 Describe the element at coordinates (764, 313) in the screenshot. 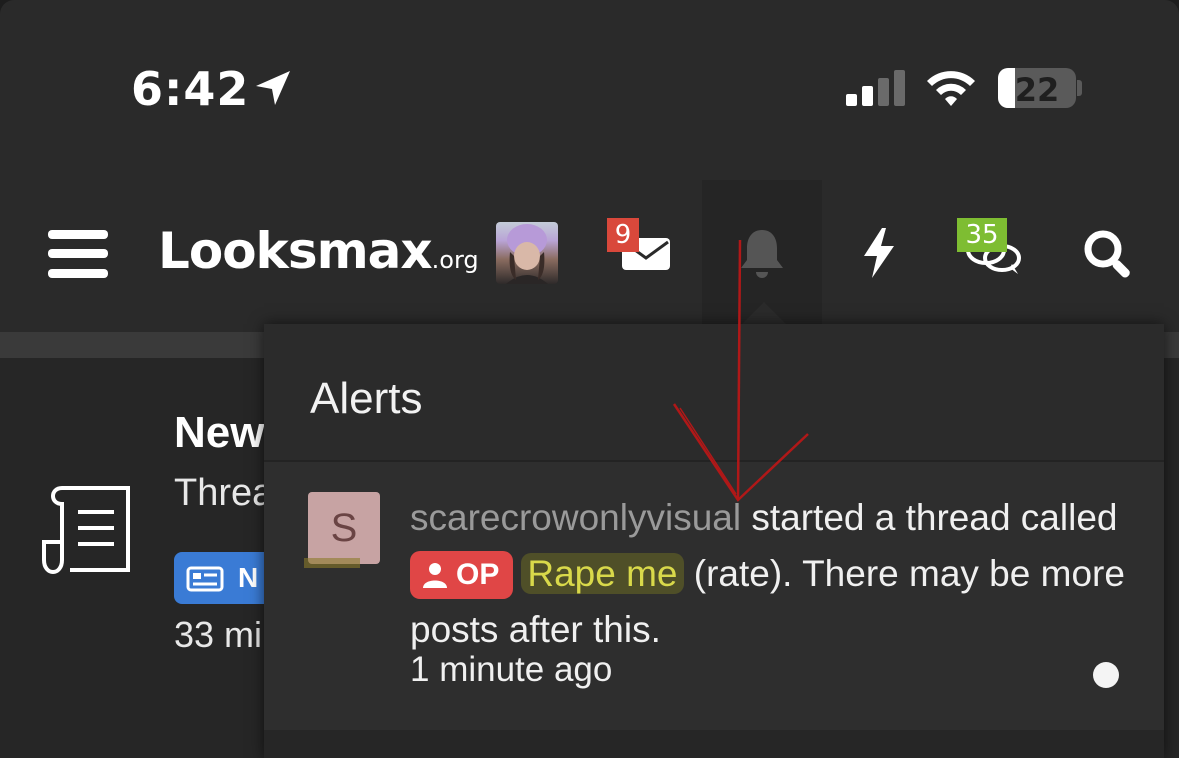

I see `popup-caret` at that location.